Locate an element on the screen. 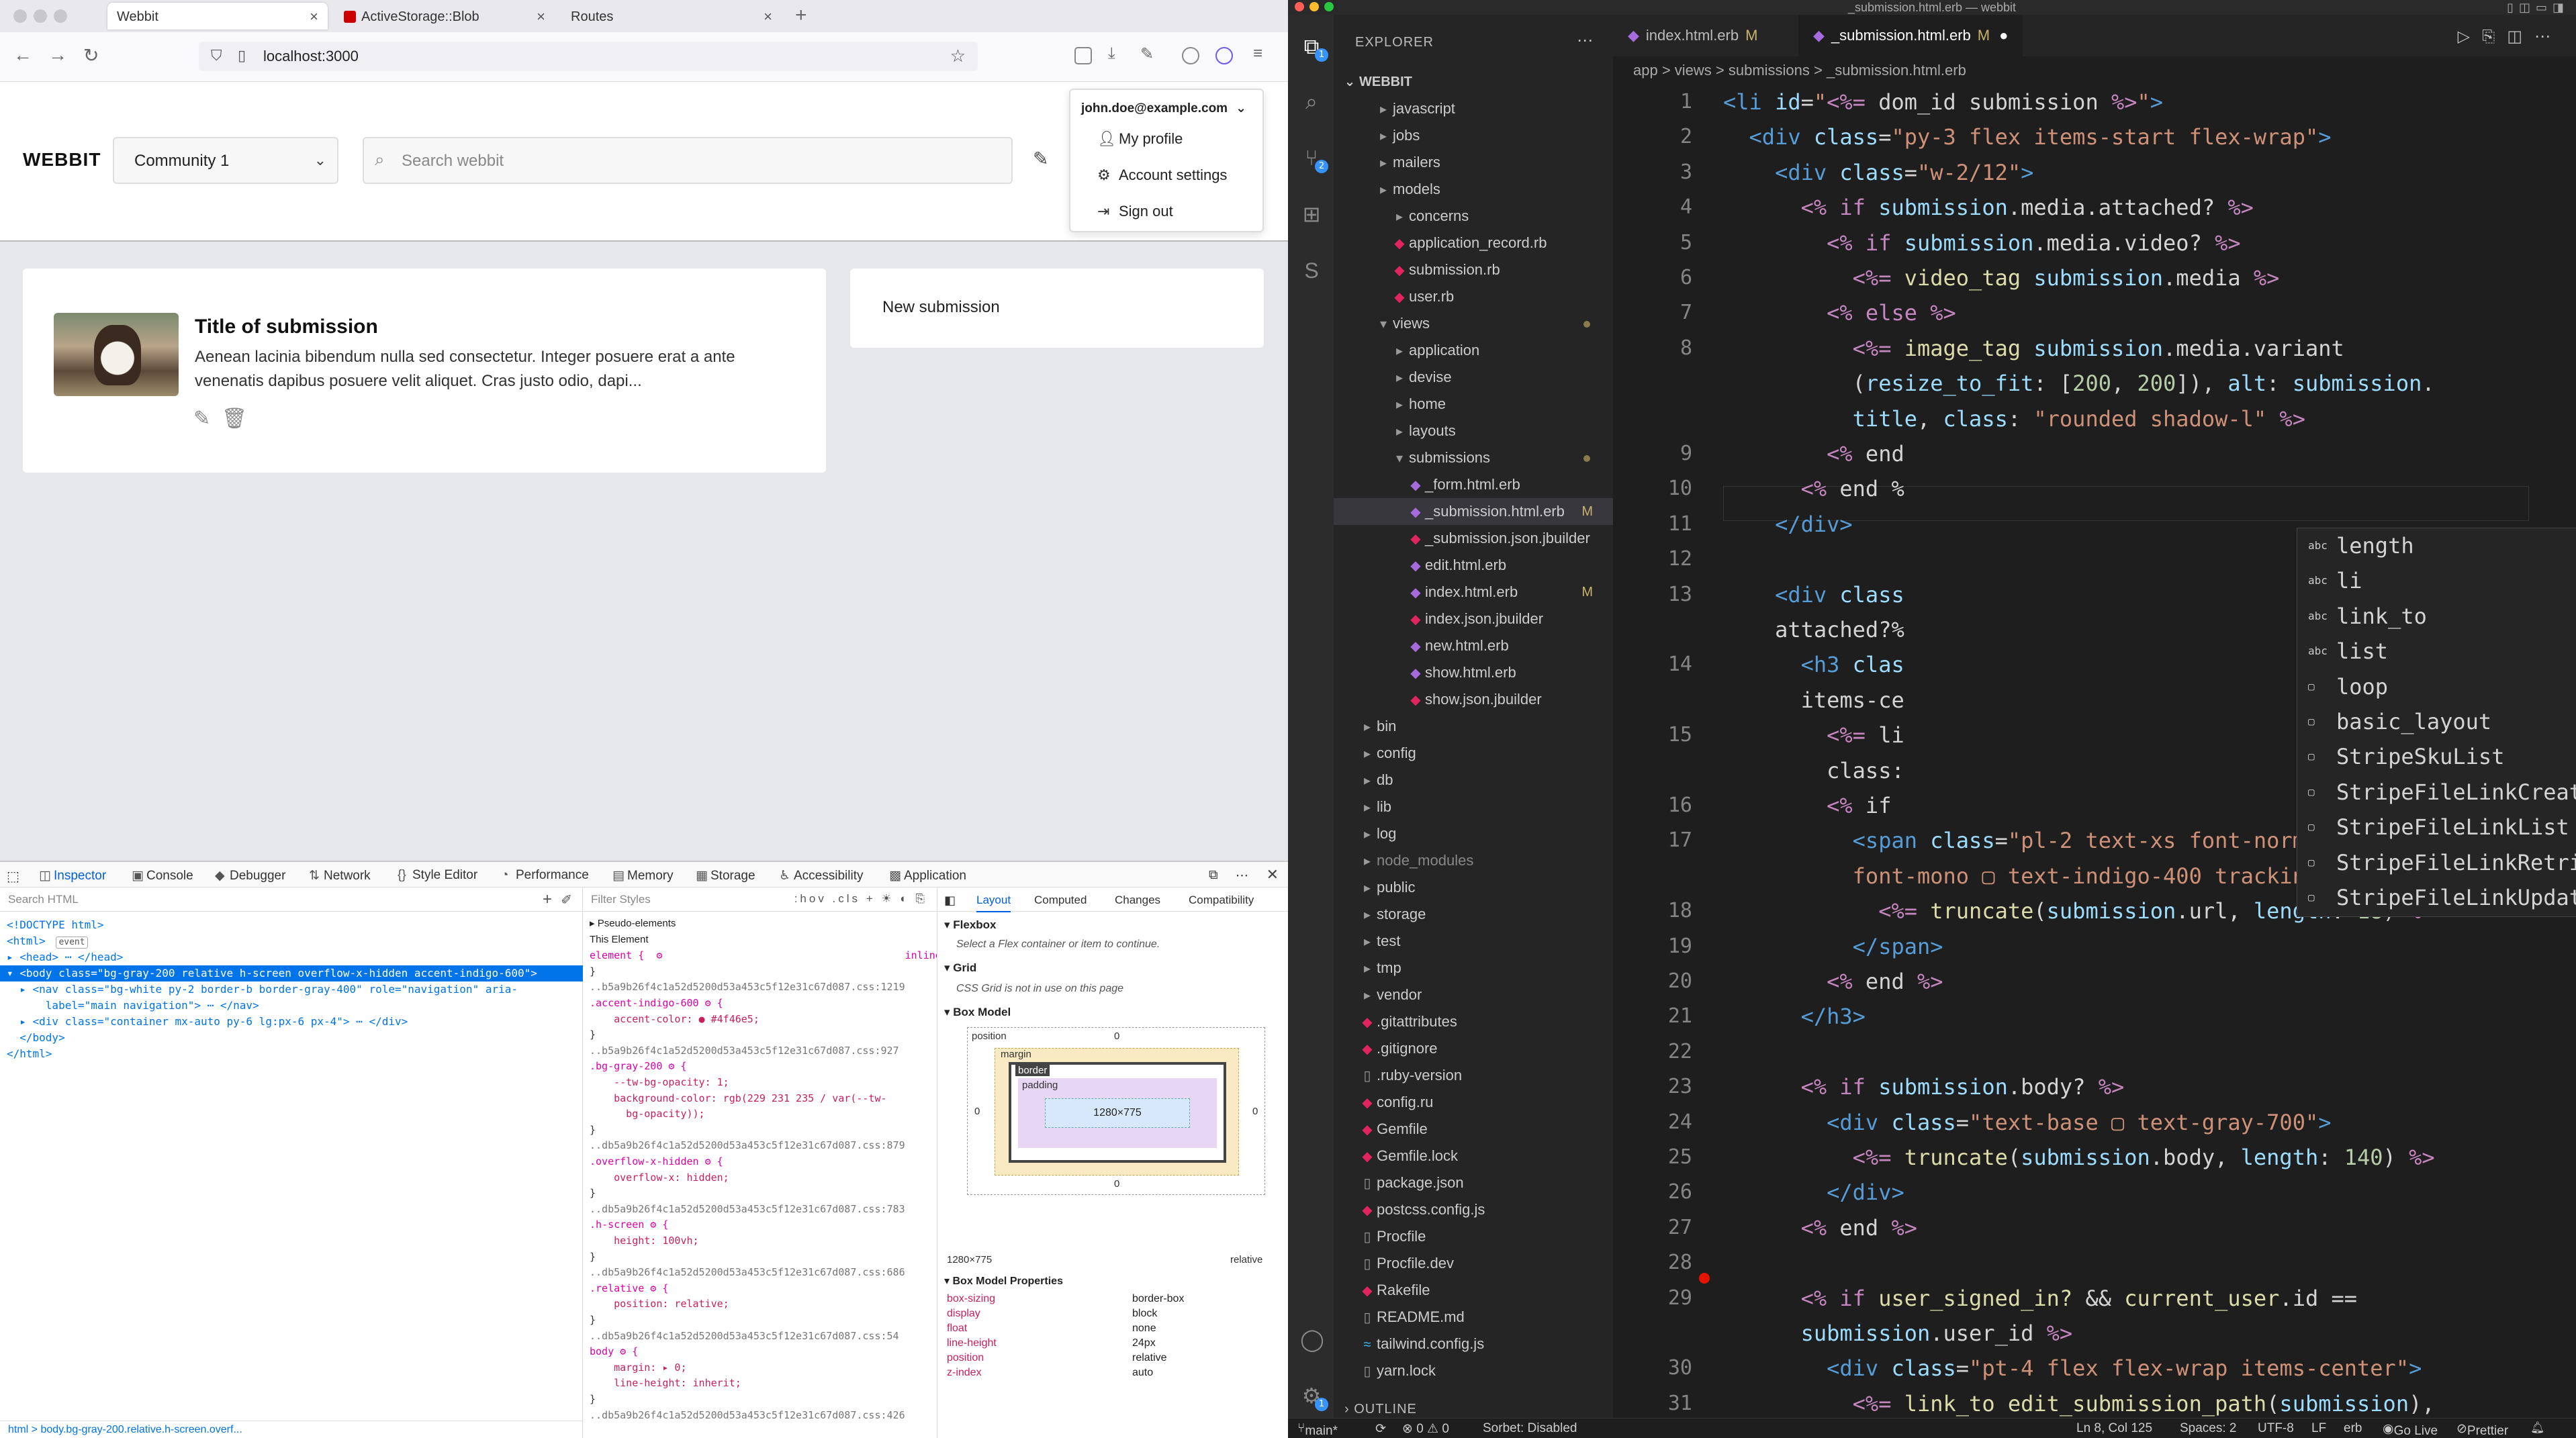 This screenshot has height=1438, width=2576. css-rule-line: .h-screen ⚙ { is located at coordinates (629, 1224).